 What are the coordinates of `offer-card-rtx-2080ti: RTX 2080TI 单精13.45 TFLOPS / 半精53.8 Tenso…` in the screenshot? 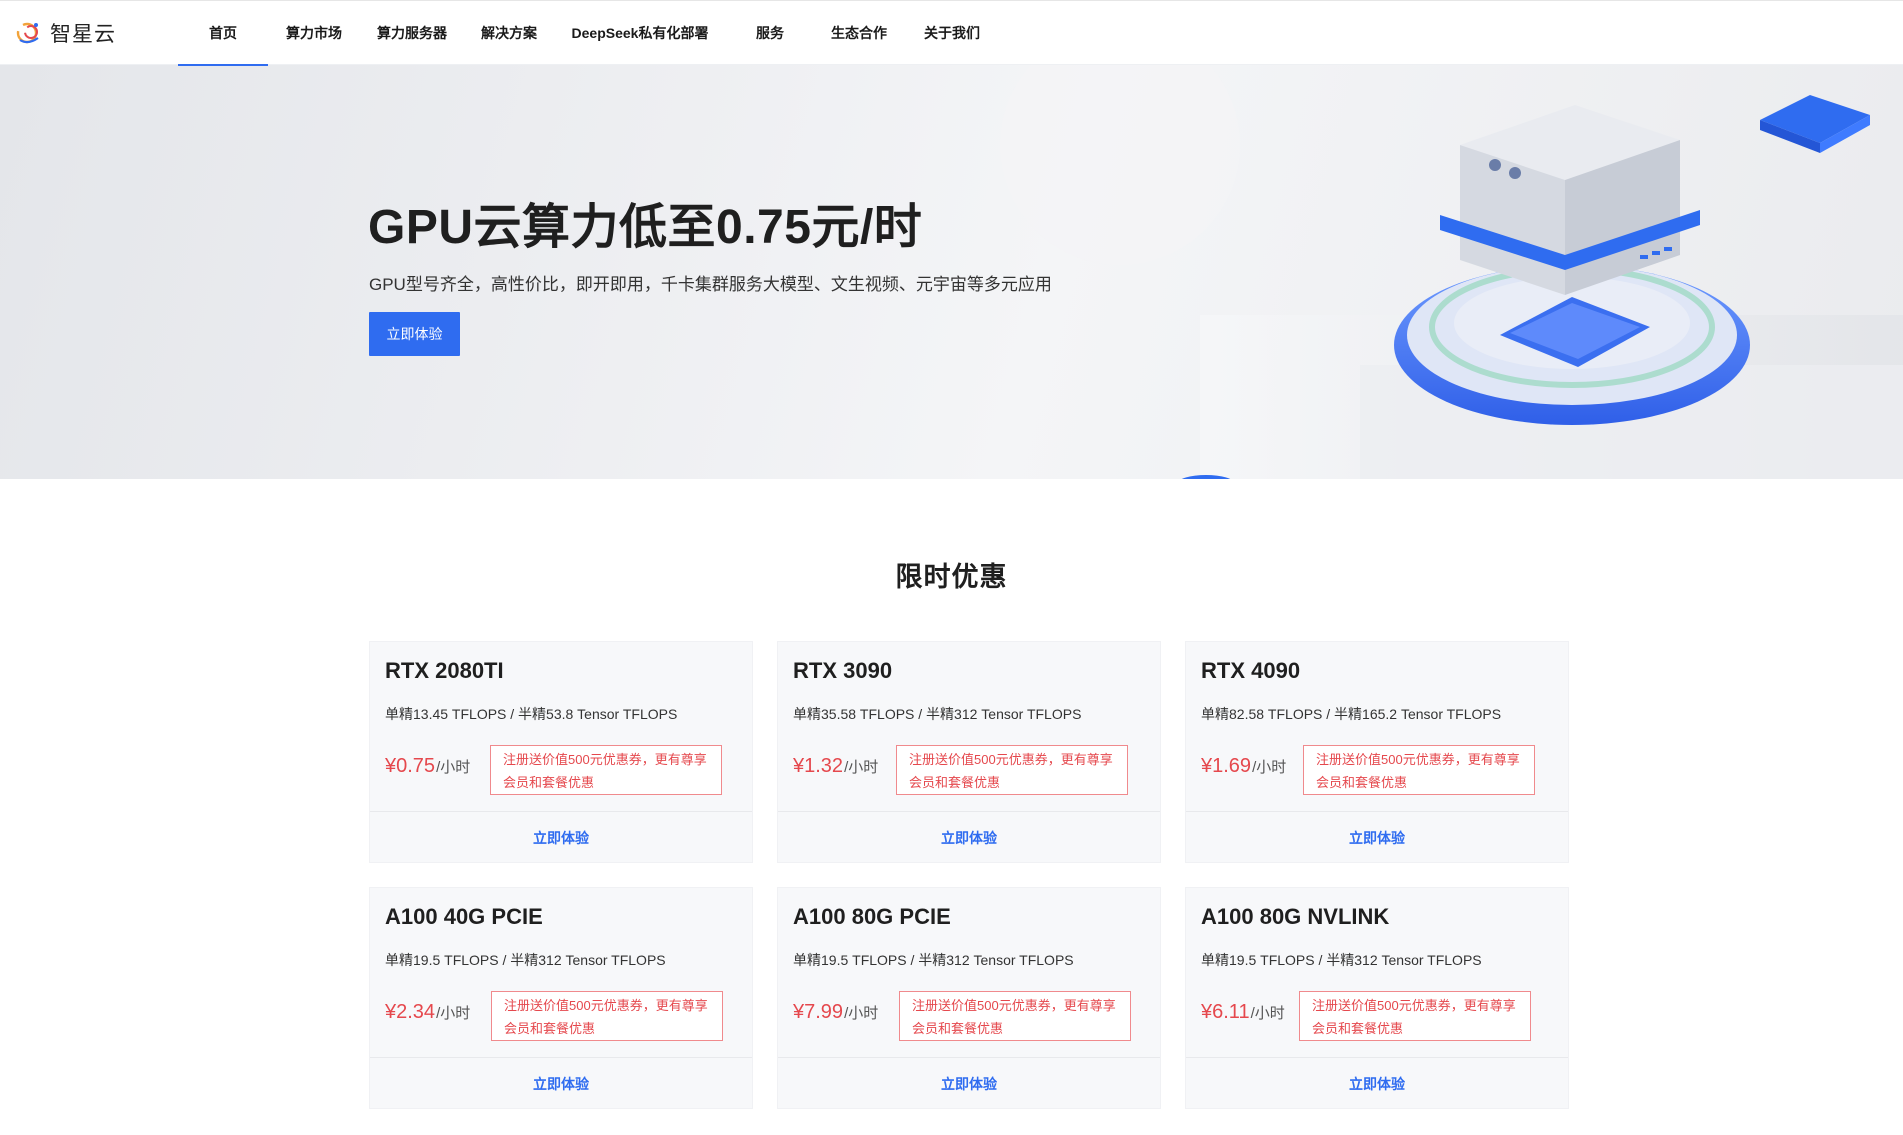 It's located at (561, 752).